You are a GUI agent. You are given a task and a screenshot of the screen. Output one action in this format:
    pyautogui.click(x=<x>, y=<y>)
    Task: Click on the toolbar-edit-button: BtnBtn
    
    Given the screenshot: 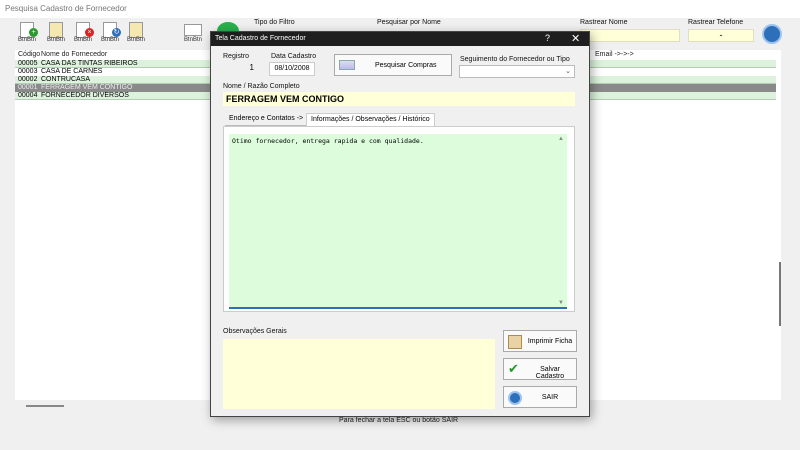 What is the action you would take?
    pyautogui.click(x=56, y=34)
    